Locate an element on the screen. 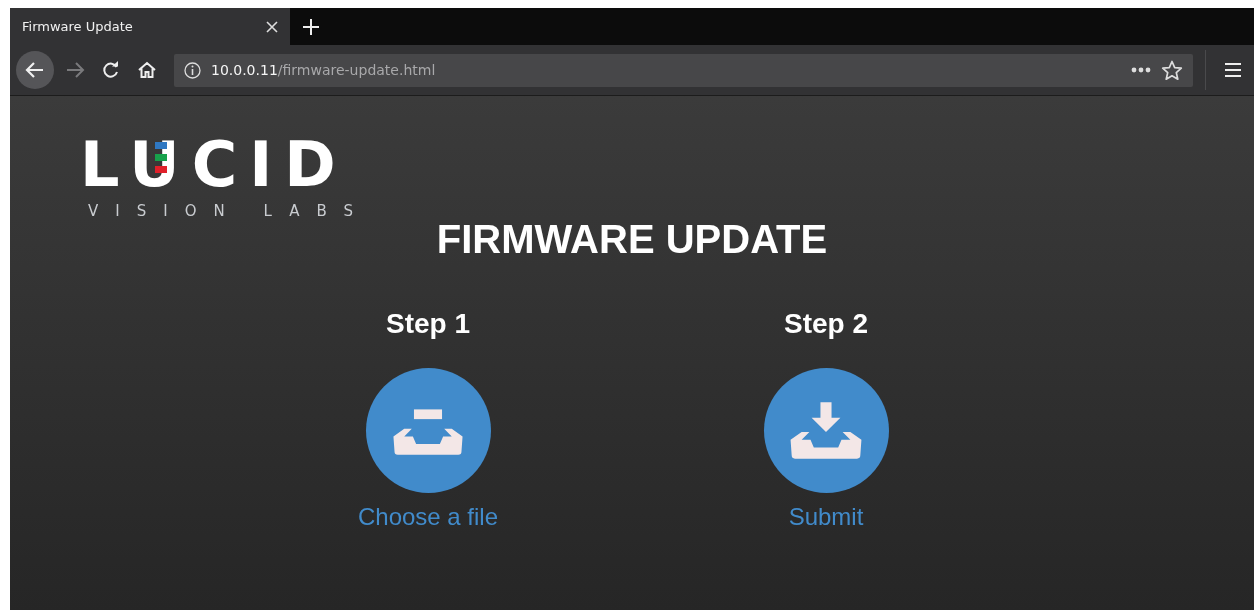  menu-icon is located at coordinates (1233, 70).